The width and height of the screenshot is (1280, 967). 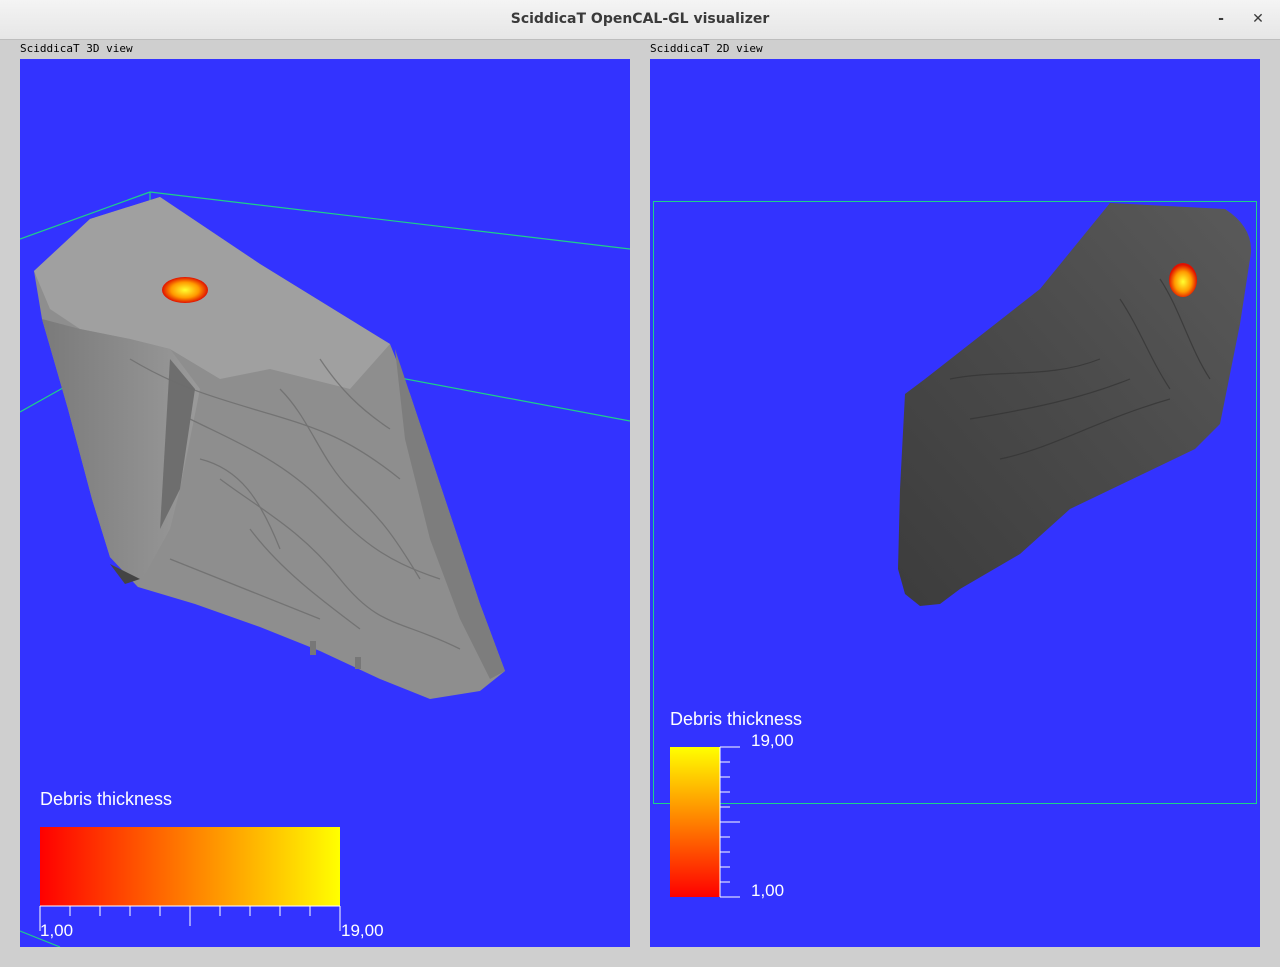 What do you see at coordinates (1183, 280) in the screenshot?
I see `debris-flow-2d` at bounding box center [1183, 280].